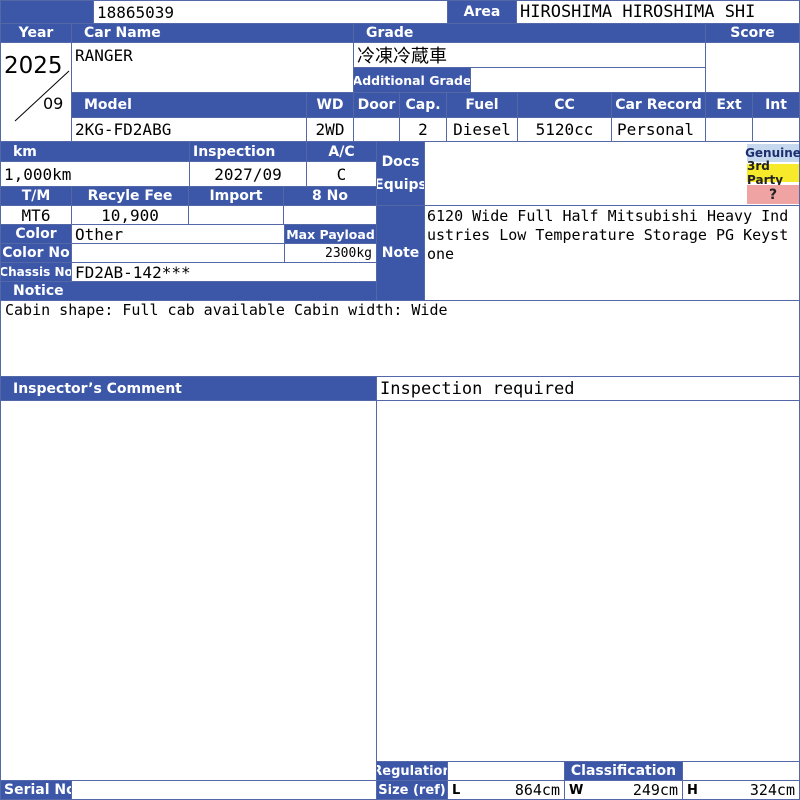 The width and height of the screenshot is (800, 800). I want to click on color-no-value, so click(178, 253).